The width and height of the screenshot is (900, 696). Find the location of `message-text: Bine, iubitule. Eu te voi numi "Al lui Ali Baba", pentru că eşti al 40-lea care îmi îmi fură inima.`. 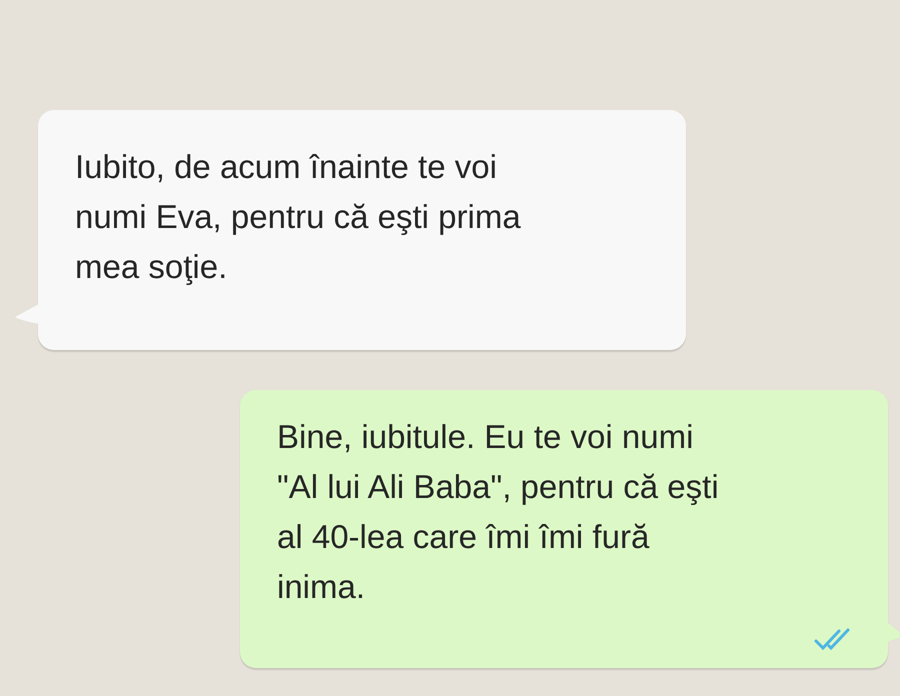

message-text: Bine, iubitule. Eu te voi numi "Al lui Ali Baba", pentru că eşti al 40-lea care îmi îmi fură inima. is located at coordinates (498, 512).